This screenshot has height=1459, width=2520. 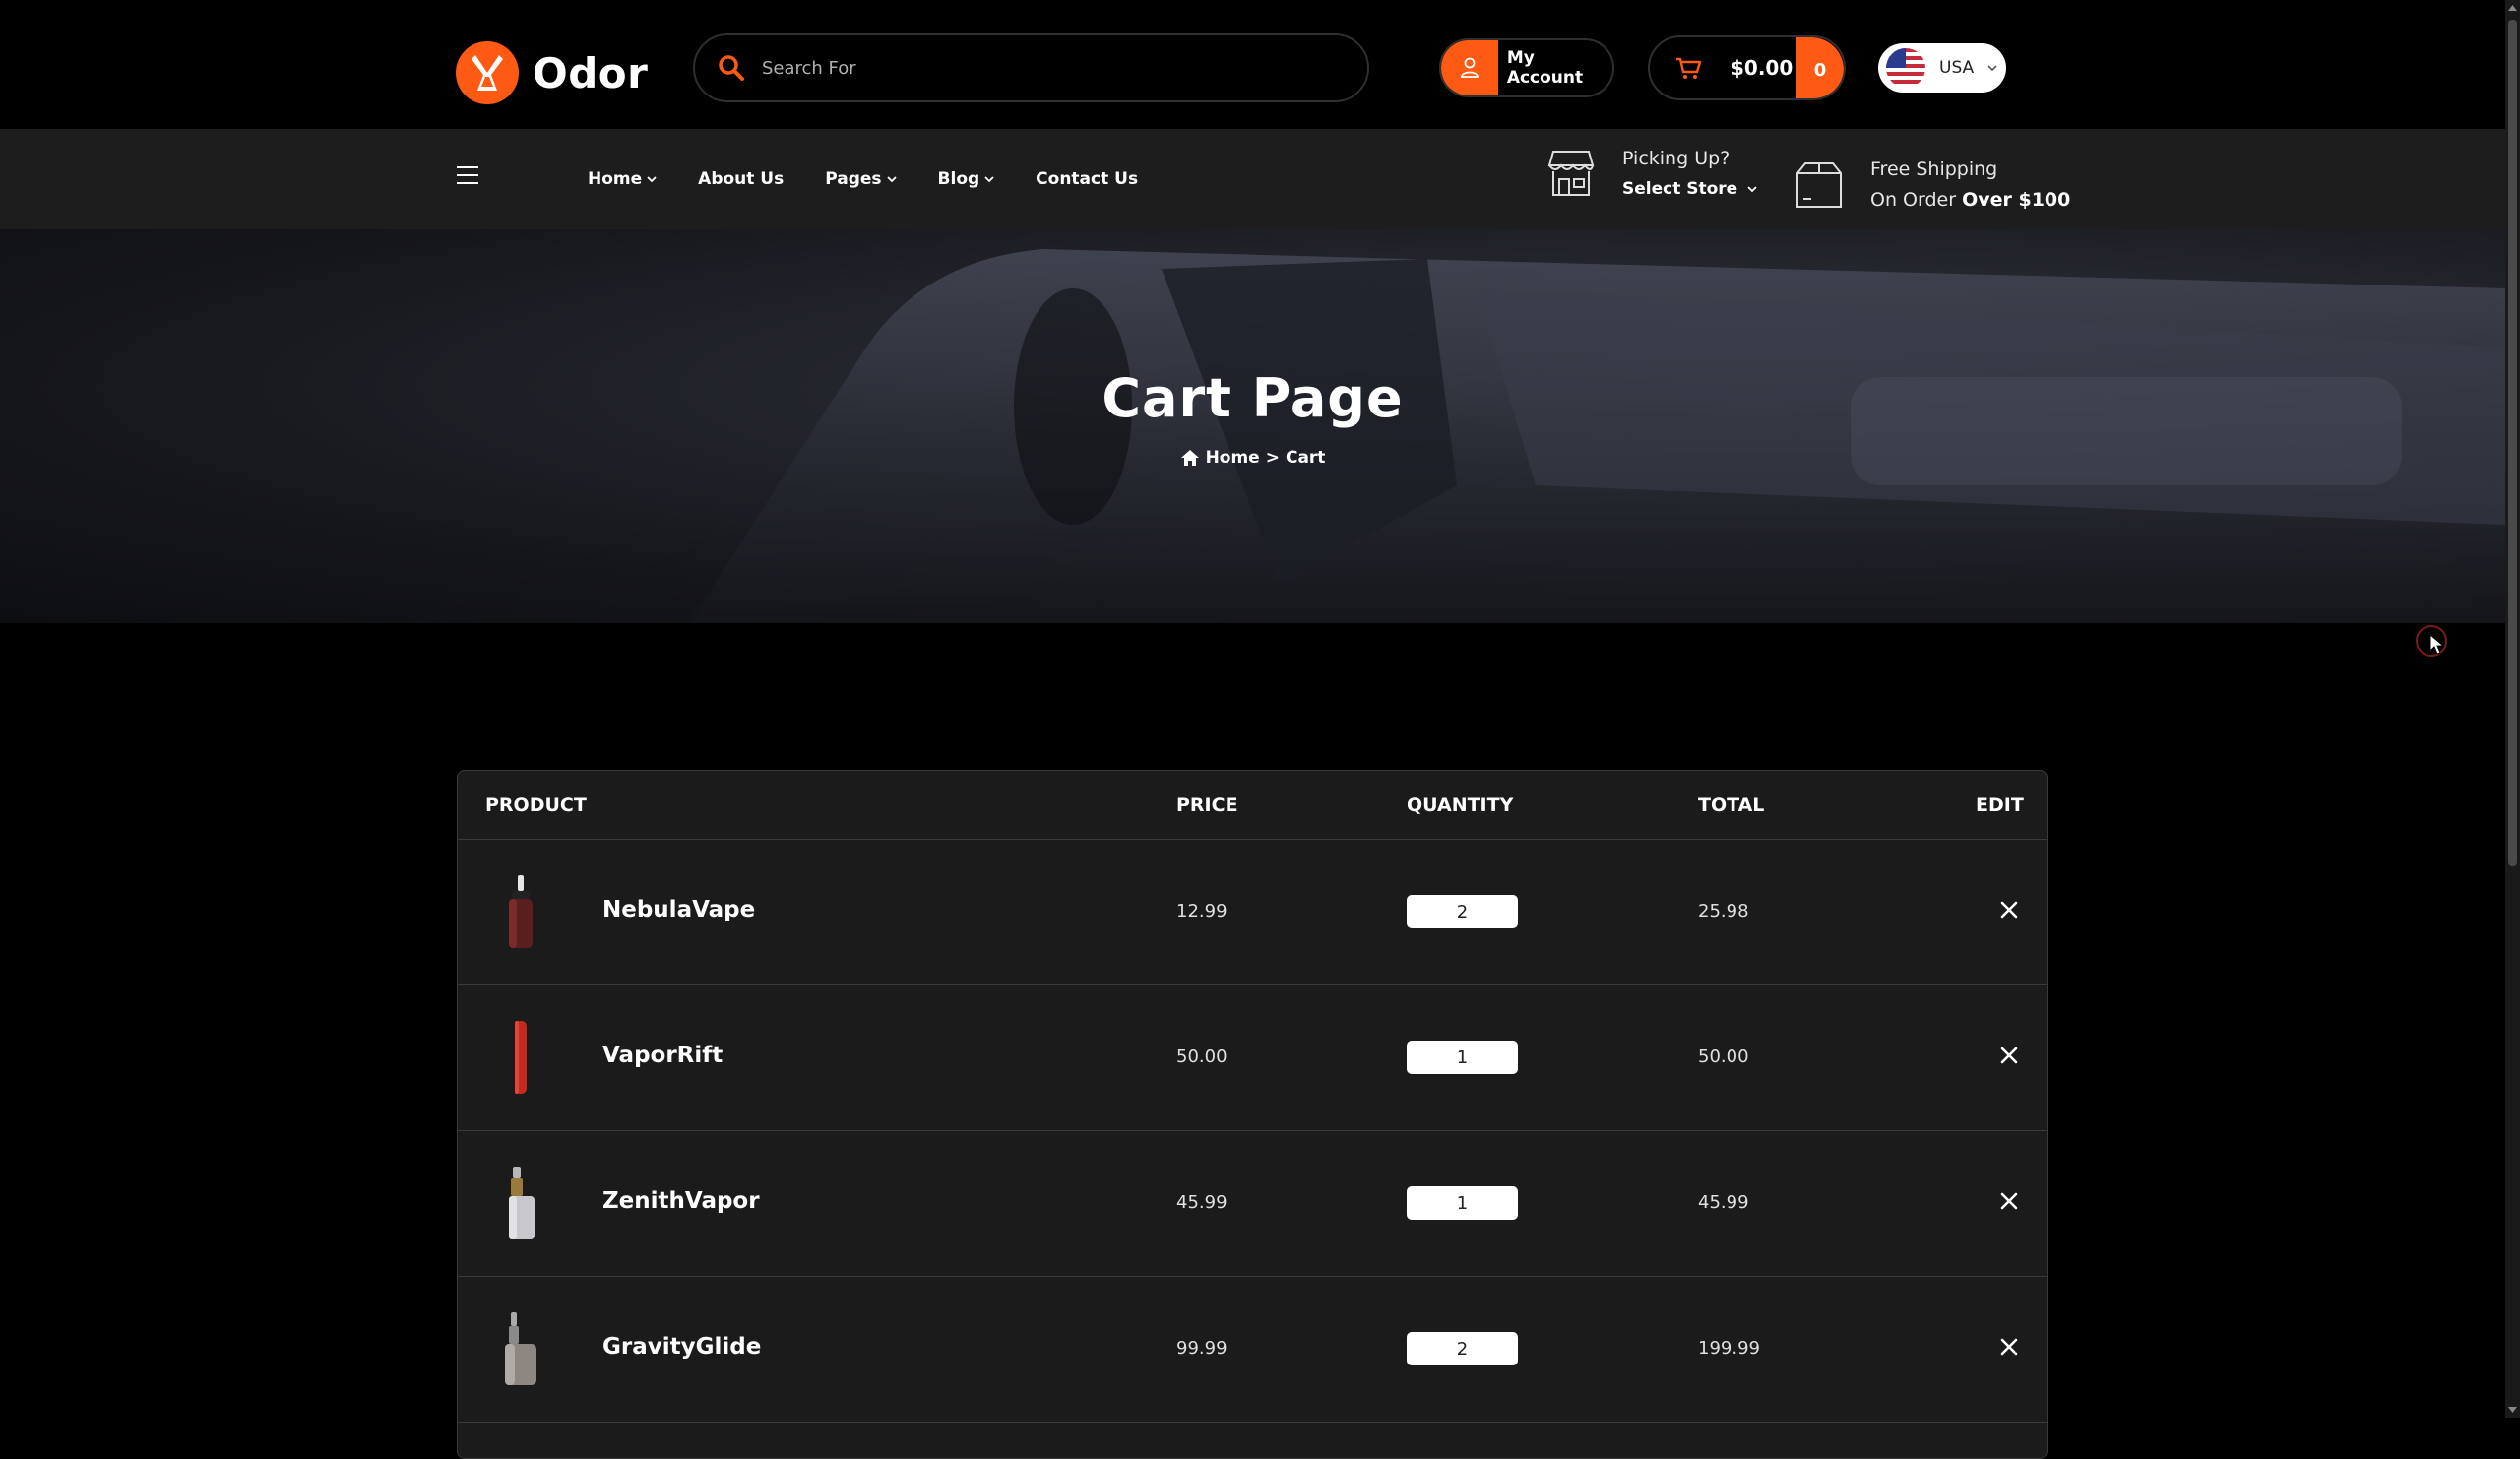 I want to click on column-header-edit: EDIT, so click(x=2000, y=805).